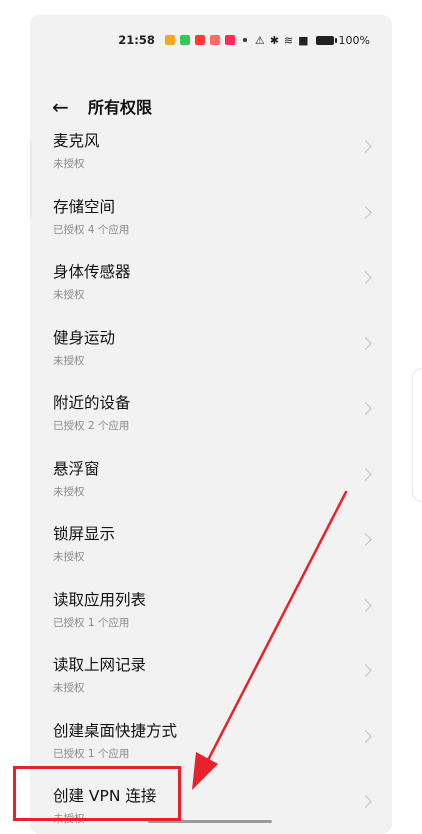 This screenshot has width=422, height=834. Describe the element at coordinates (274, 40) in the screenshot. I see `bluetooth-icon: ✱` at that location.